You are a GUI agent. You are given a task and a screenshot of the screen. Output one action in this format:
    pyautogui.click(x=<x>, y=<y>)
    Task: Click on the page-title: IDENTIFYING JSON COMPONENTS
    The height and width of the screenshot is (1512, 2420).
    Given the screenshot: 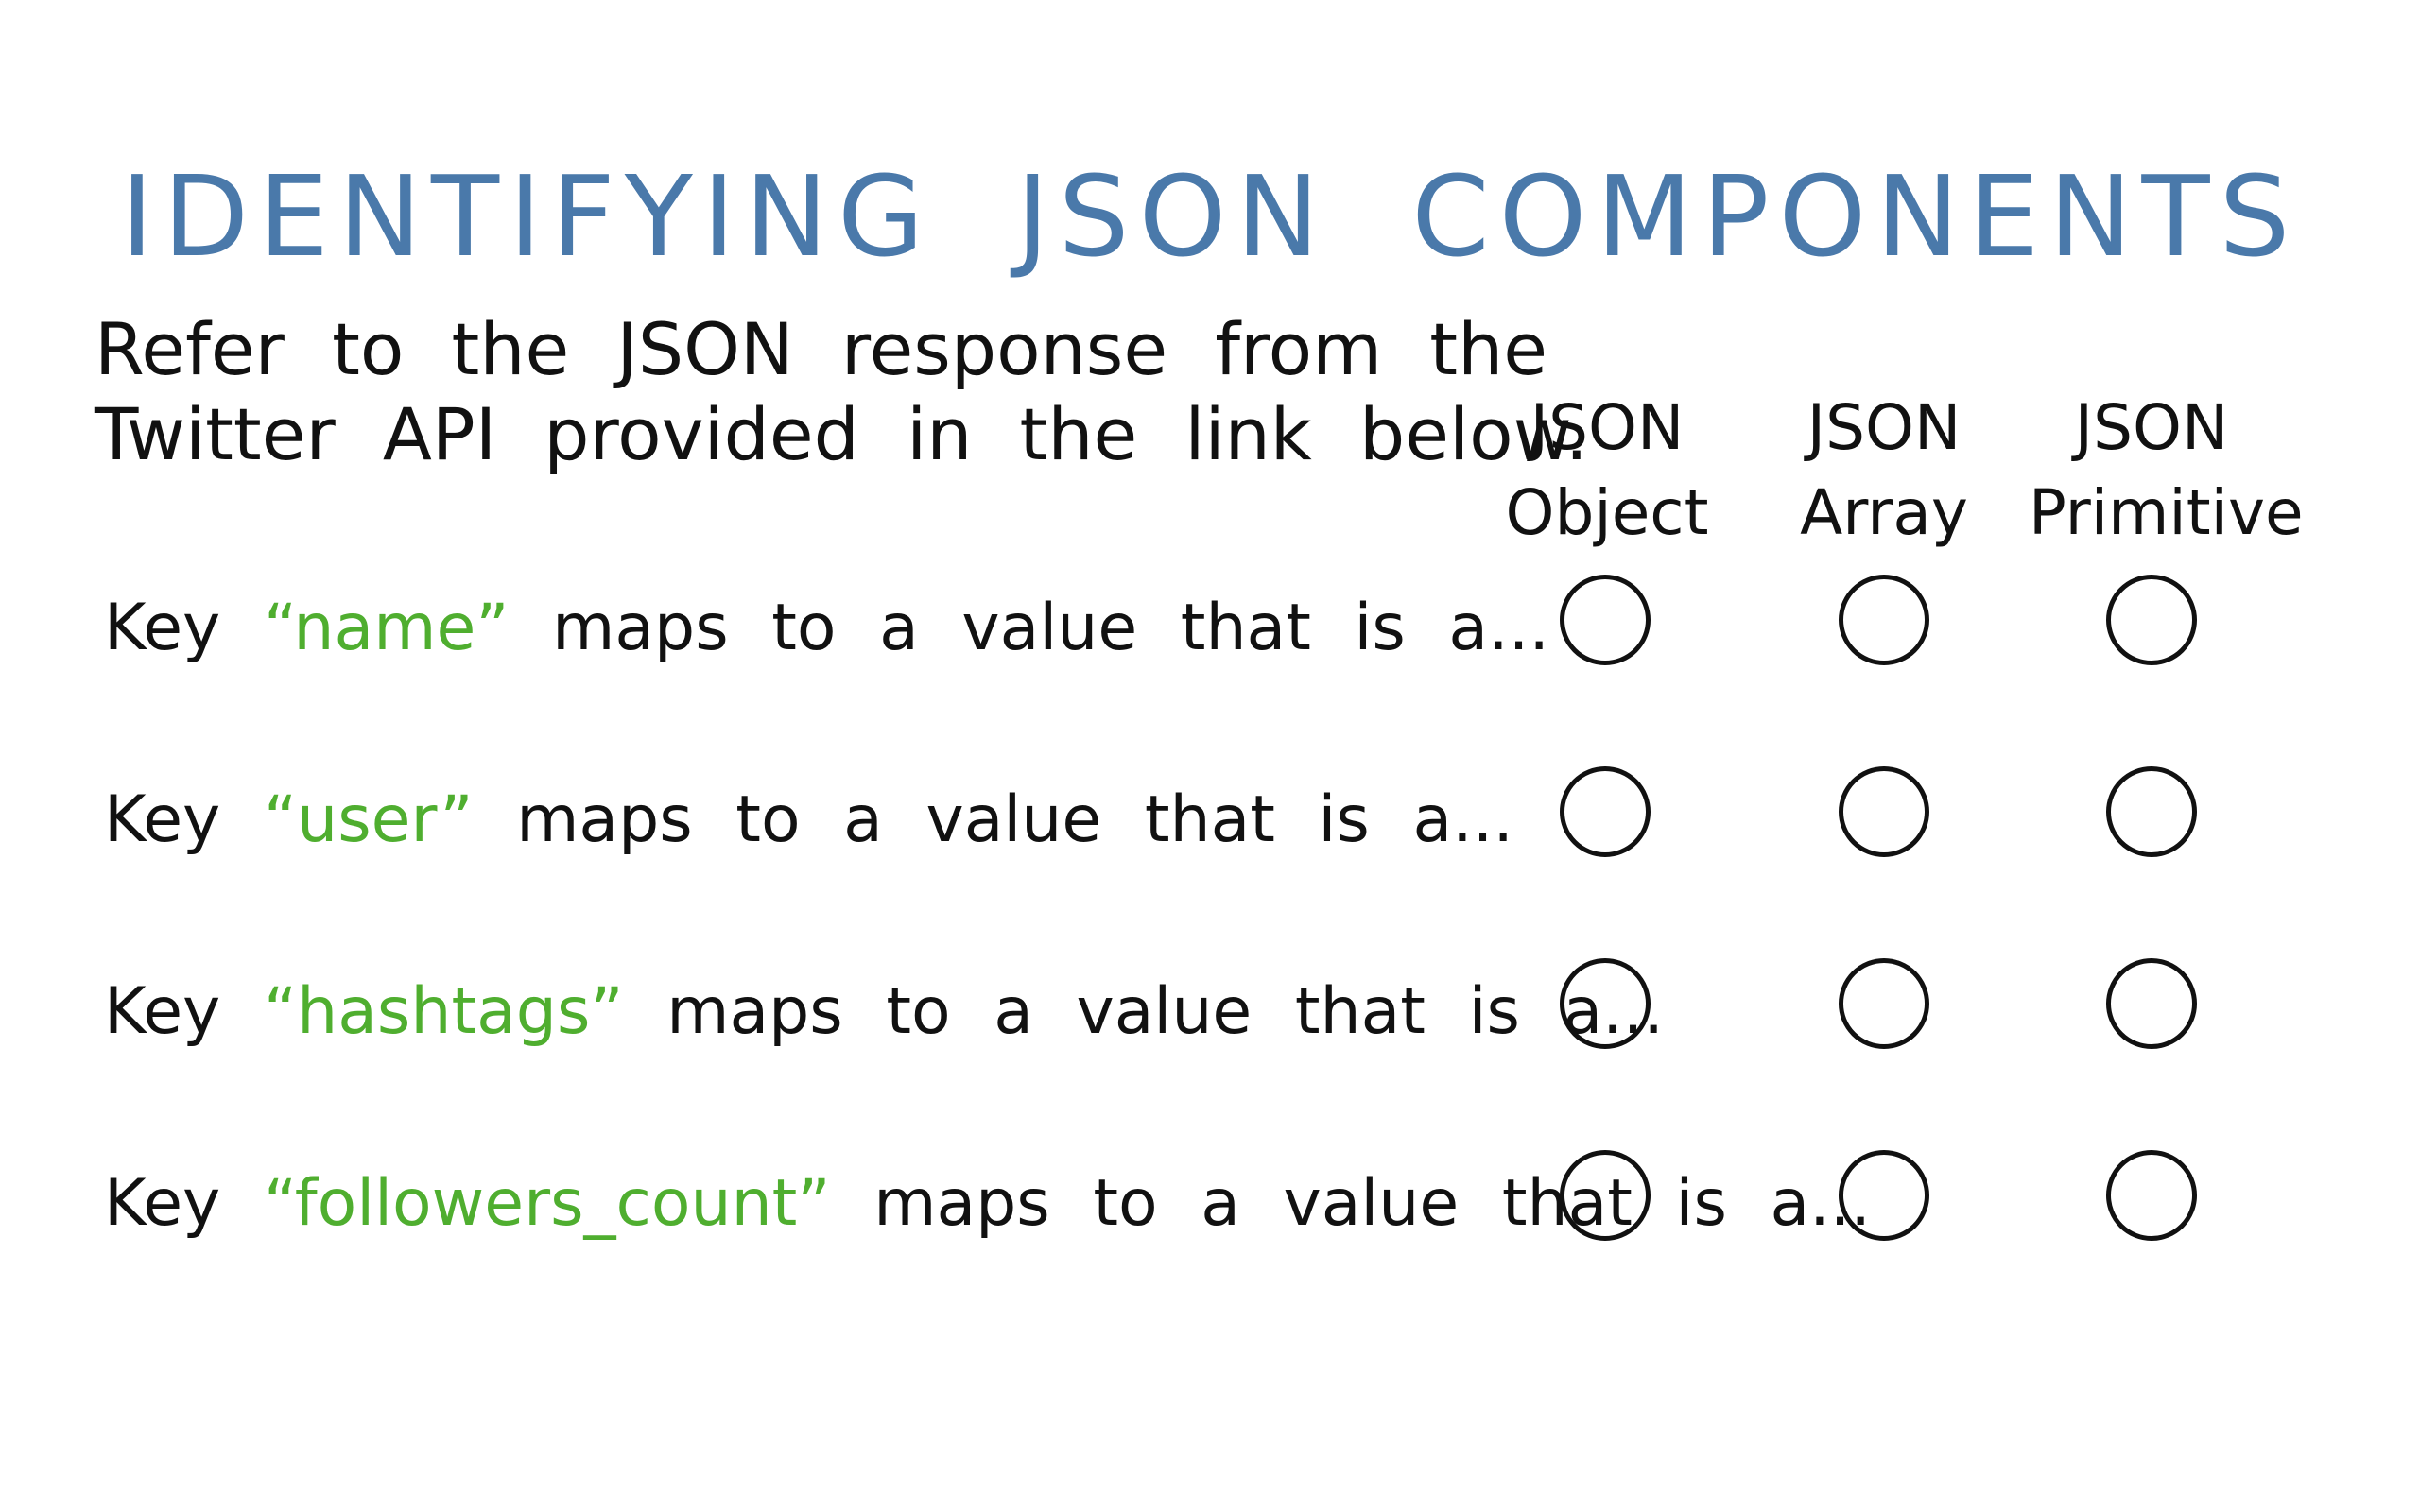 What is the action you would take?
    pyautogui.click(x=1210, y=216)
    